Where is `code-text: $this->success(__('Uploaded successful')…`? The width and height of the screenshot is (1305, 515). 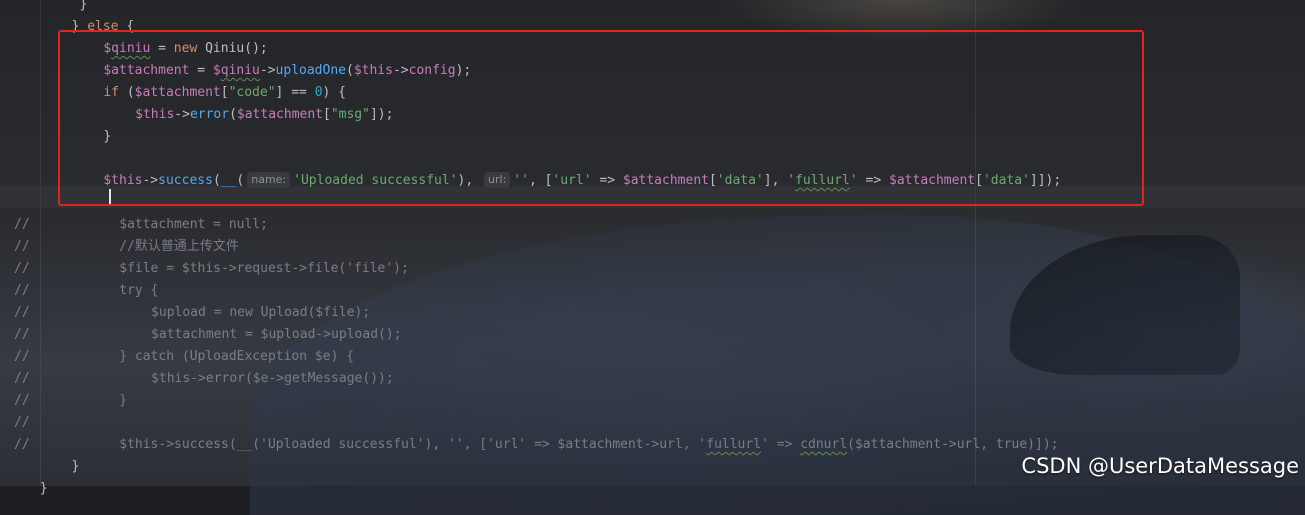
code-text: $this->success(__('Uploaded successful')… is located at coordinates (588, 445).